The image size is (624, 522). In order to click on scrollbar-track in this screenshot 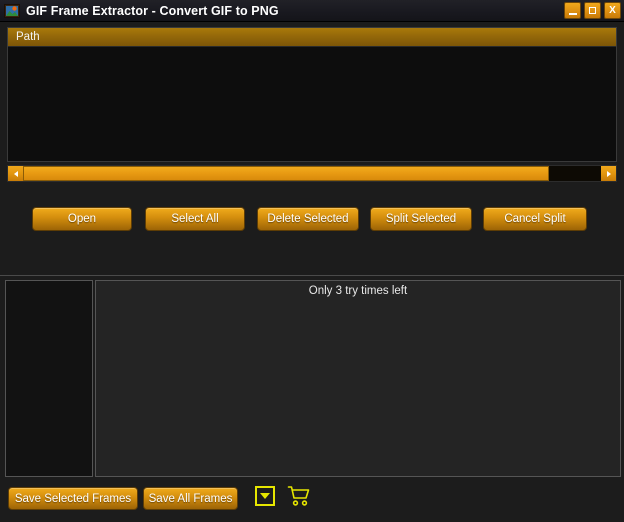, I will do `click(312, 173)`.